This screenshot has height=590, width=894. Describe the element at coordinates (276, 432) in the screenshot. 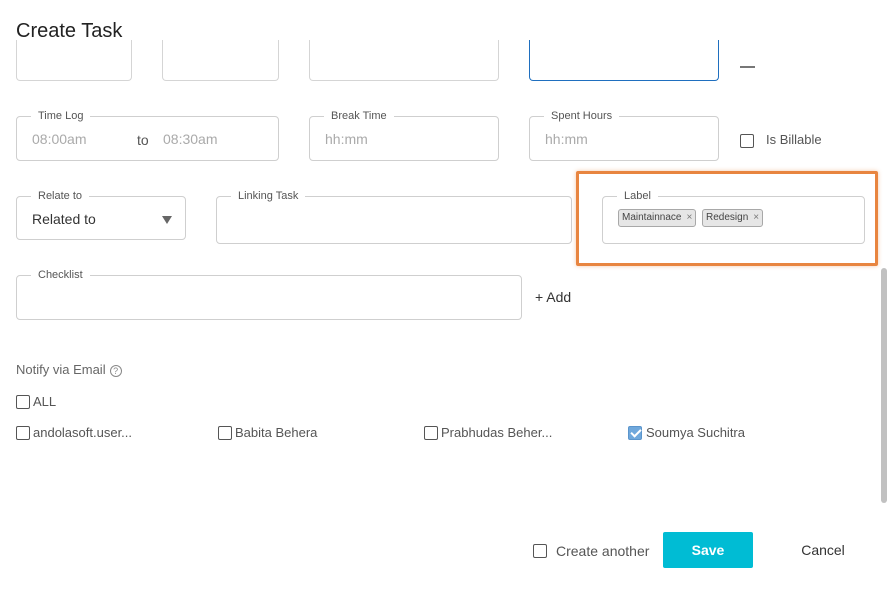

I see `notify-user-label: Babita Behera` at that location.